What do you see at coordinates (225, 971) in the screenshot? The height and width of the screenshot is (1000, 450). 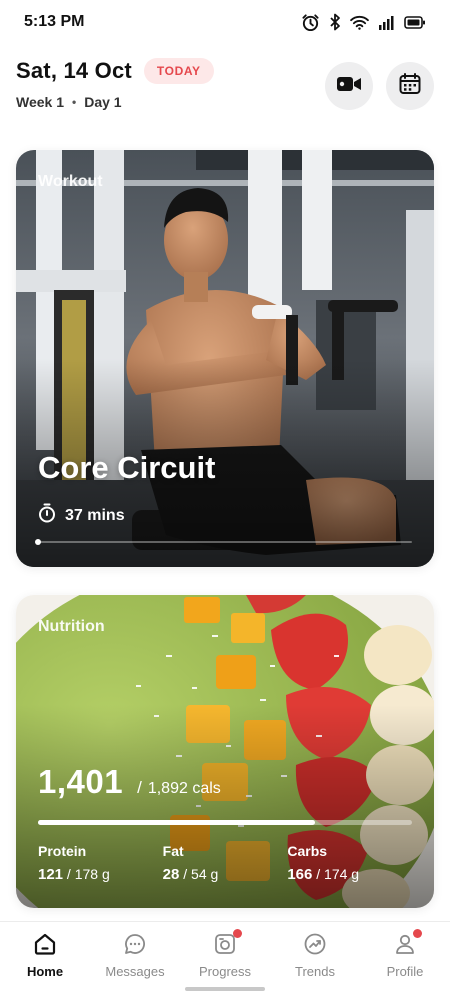 I see `nav-label: Progress` at bounding box center [225, 971].